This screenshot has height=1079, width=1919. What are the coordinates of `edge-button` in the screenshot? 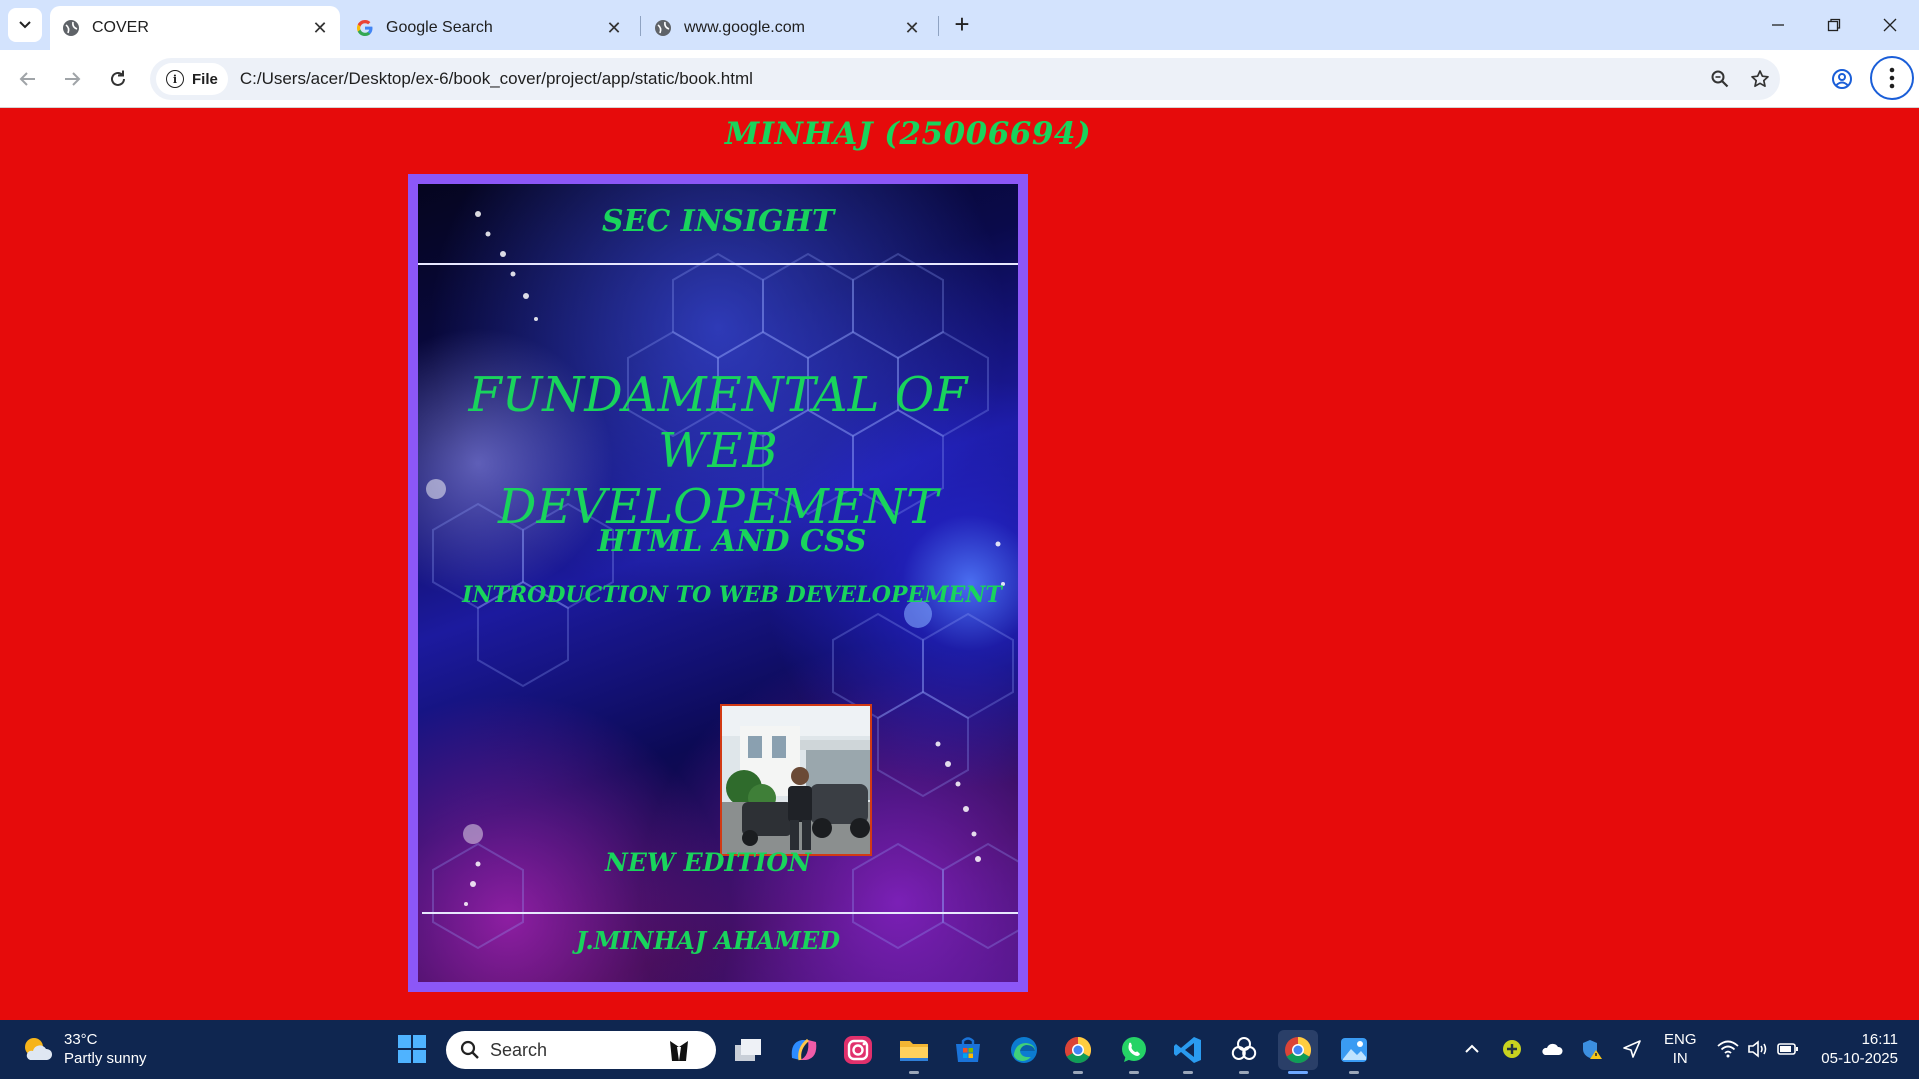 It's located at (1024, 1050).